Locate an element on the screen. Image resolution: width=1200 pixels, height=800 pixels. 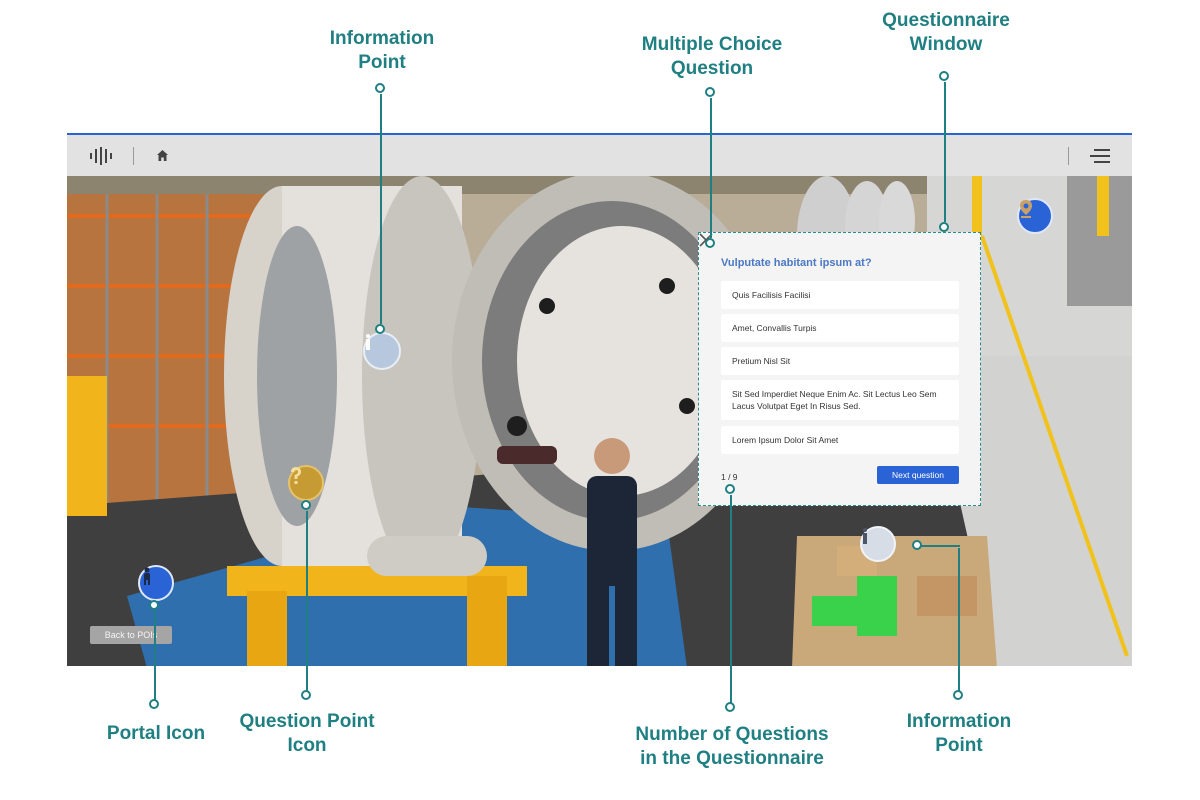
callout-line-2: Question is located at coordinates (712, 68).